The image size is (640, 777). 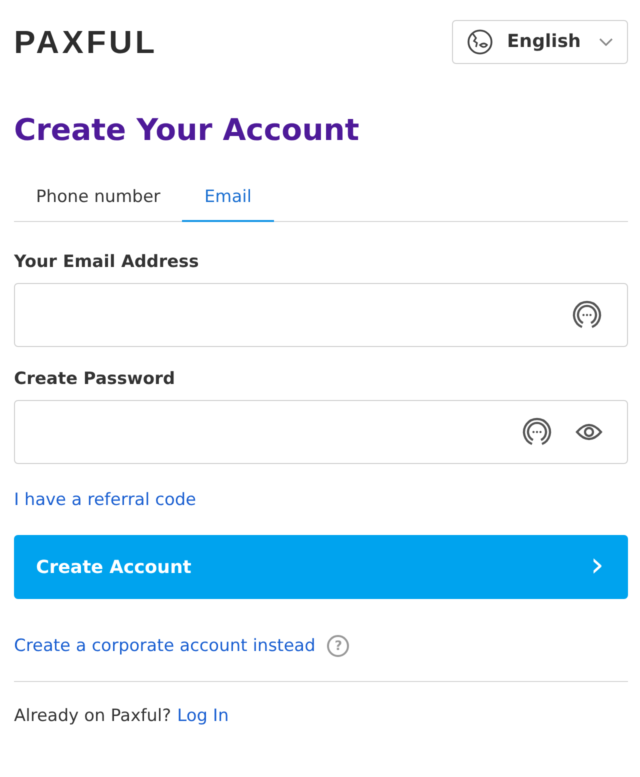 I want to click on referral-link: I have a referral code, so click(x=105, y=500).